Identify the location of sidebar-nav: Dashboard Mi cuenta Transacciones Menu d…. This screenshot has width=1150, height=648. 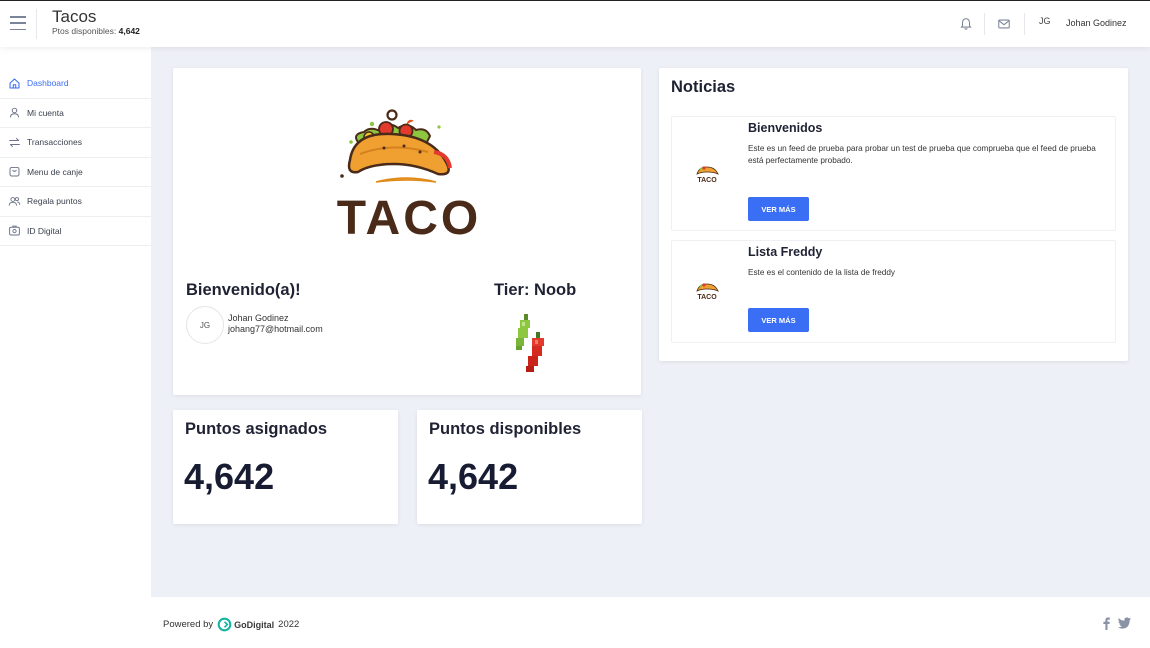
(75, 157).